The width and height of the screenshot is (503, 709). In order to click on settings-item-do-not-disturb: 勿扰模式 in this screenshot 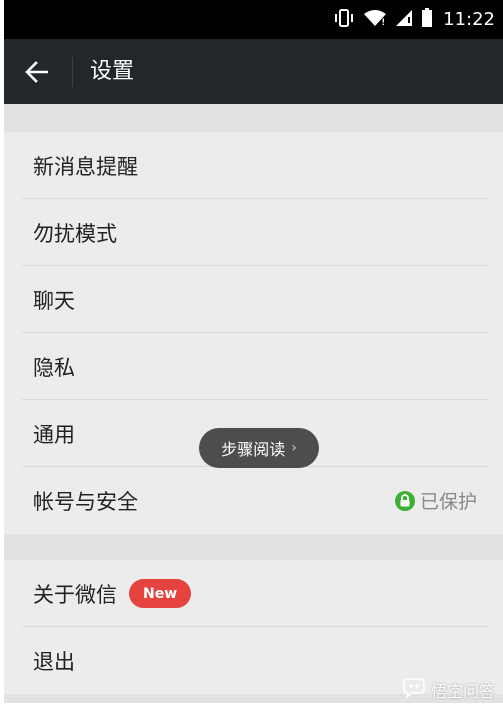, I will do `click(253, 232)`.